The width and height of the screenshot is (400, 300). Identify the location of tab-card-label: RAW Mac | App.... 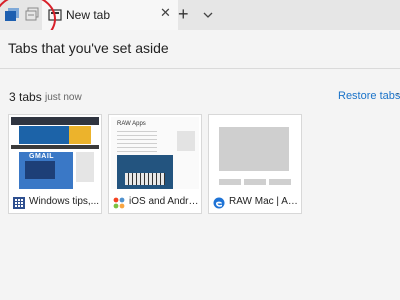
(265, 201).